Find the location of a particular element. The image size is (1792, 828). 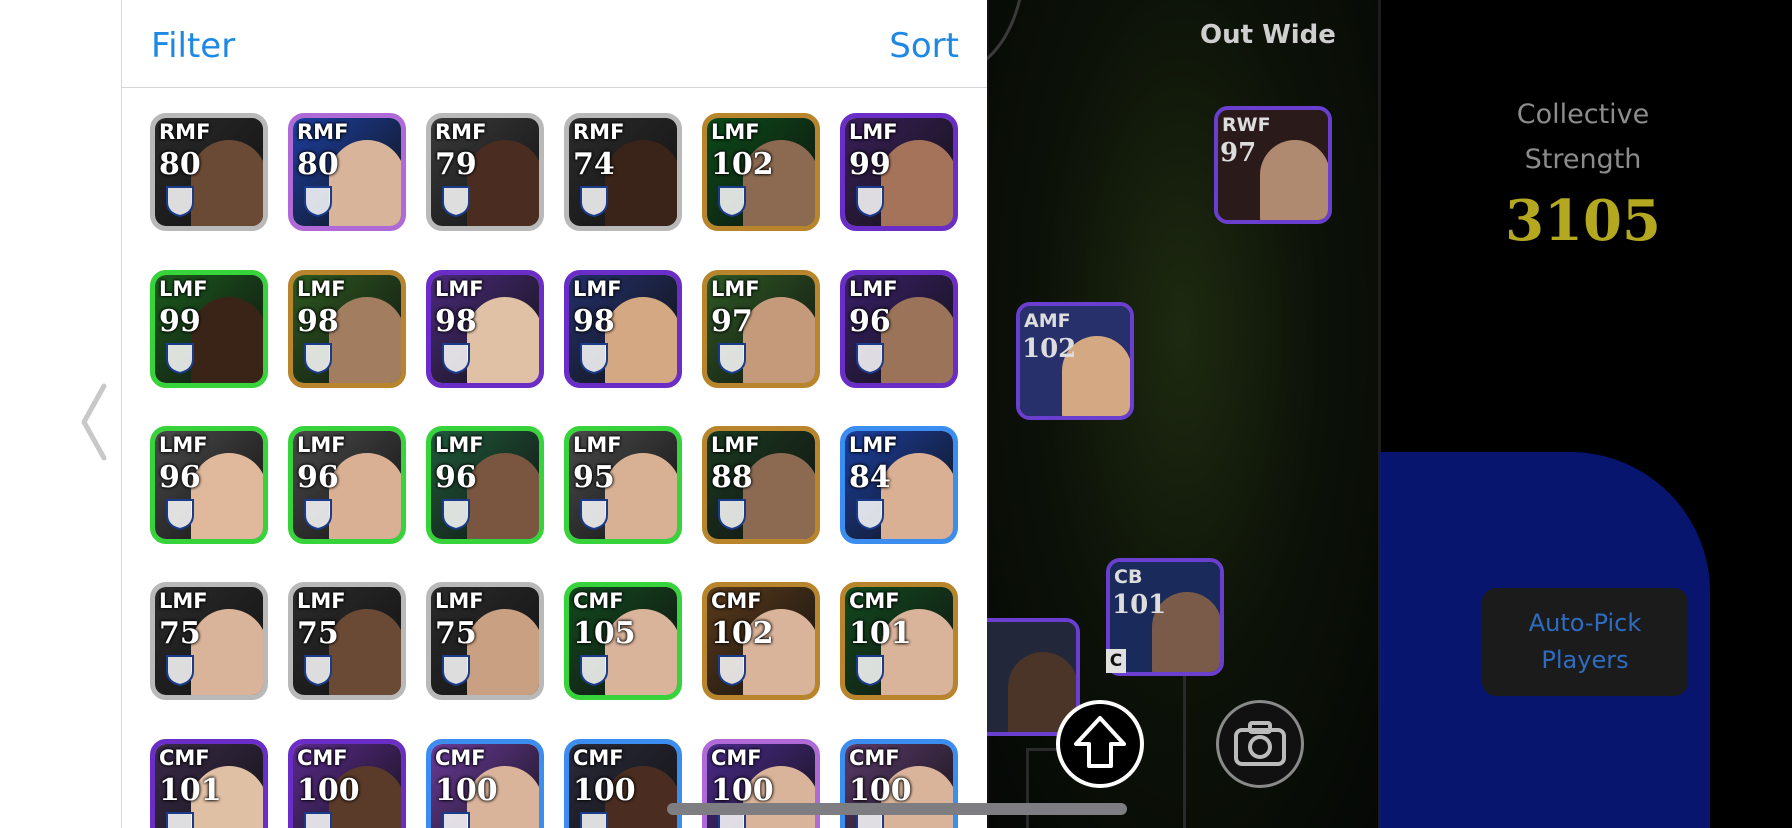

position-label: RMF is located at coordinates (461, 132).